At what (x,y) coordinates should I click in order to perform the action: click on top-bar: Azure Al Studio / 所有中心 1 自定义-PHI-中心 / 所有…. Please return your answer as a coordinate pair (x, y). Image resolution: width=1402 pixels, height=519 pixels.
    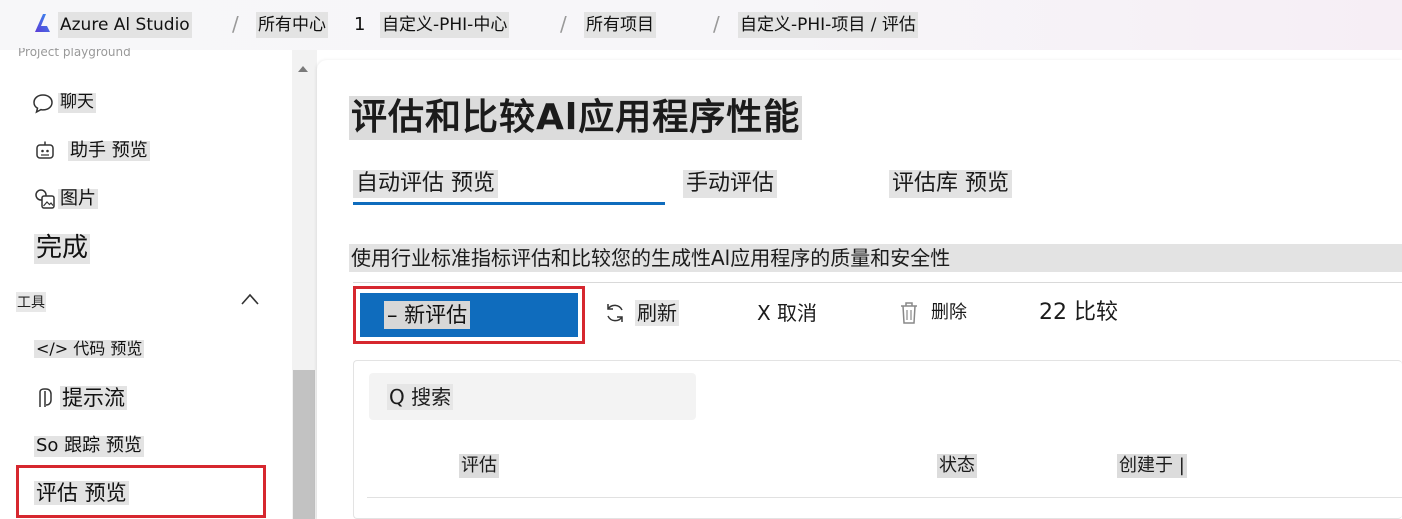
    Looking at the image, I should click on (701, 25).